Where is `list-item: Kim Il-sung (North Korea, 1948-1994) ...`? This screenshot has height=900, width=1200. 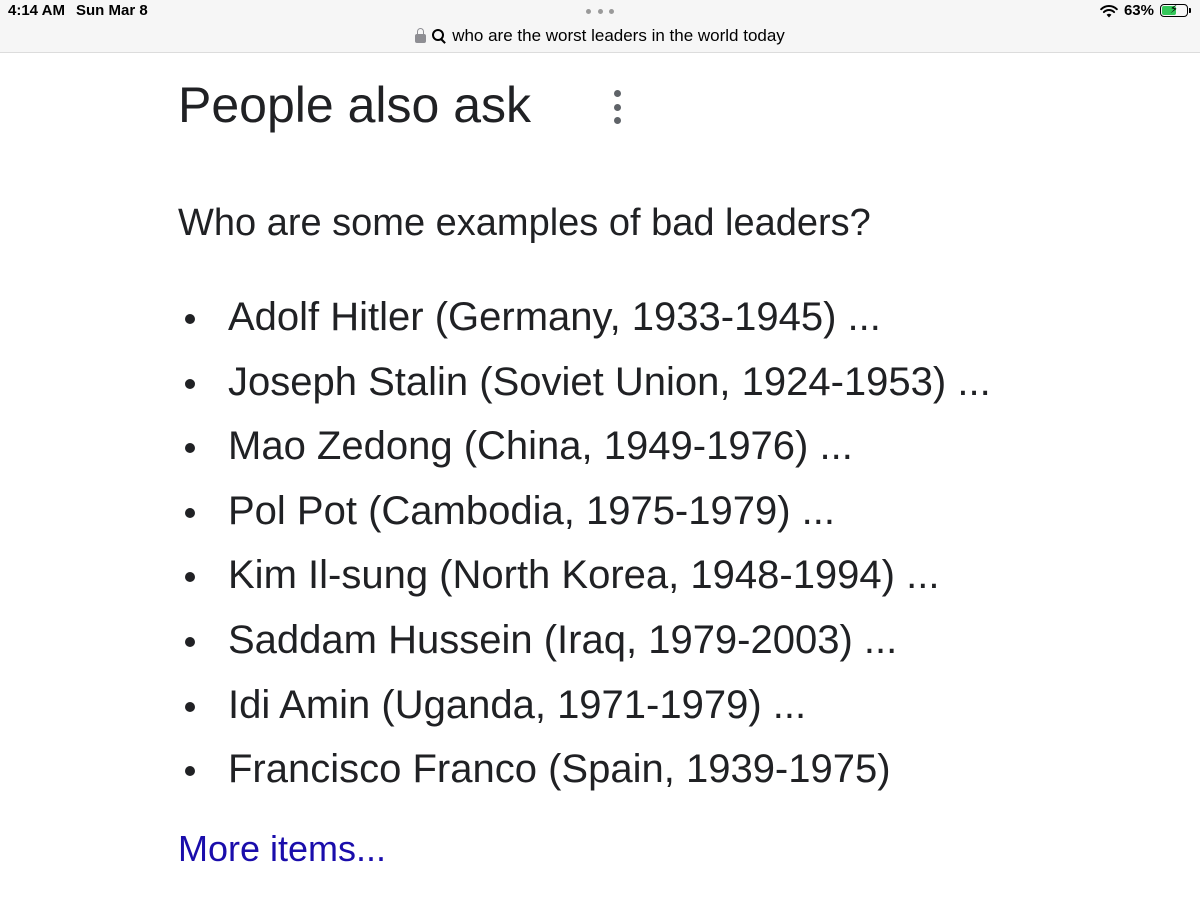 list-item: Kim Il-sung (North Korea, 1948-1994) ... is located at coordinates (584, 578).